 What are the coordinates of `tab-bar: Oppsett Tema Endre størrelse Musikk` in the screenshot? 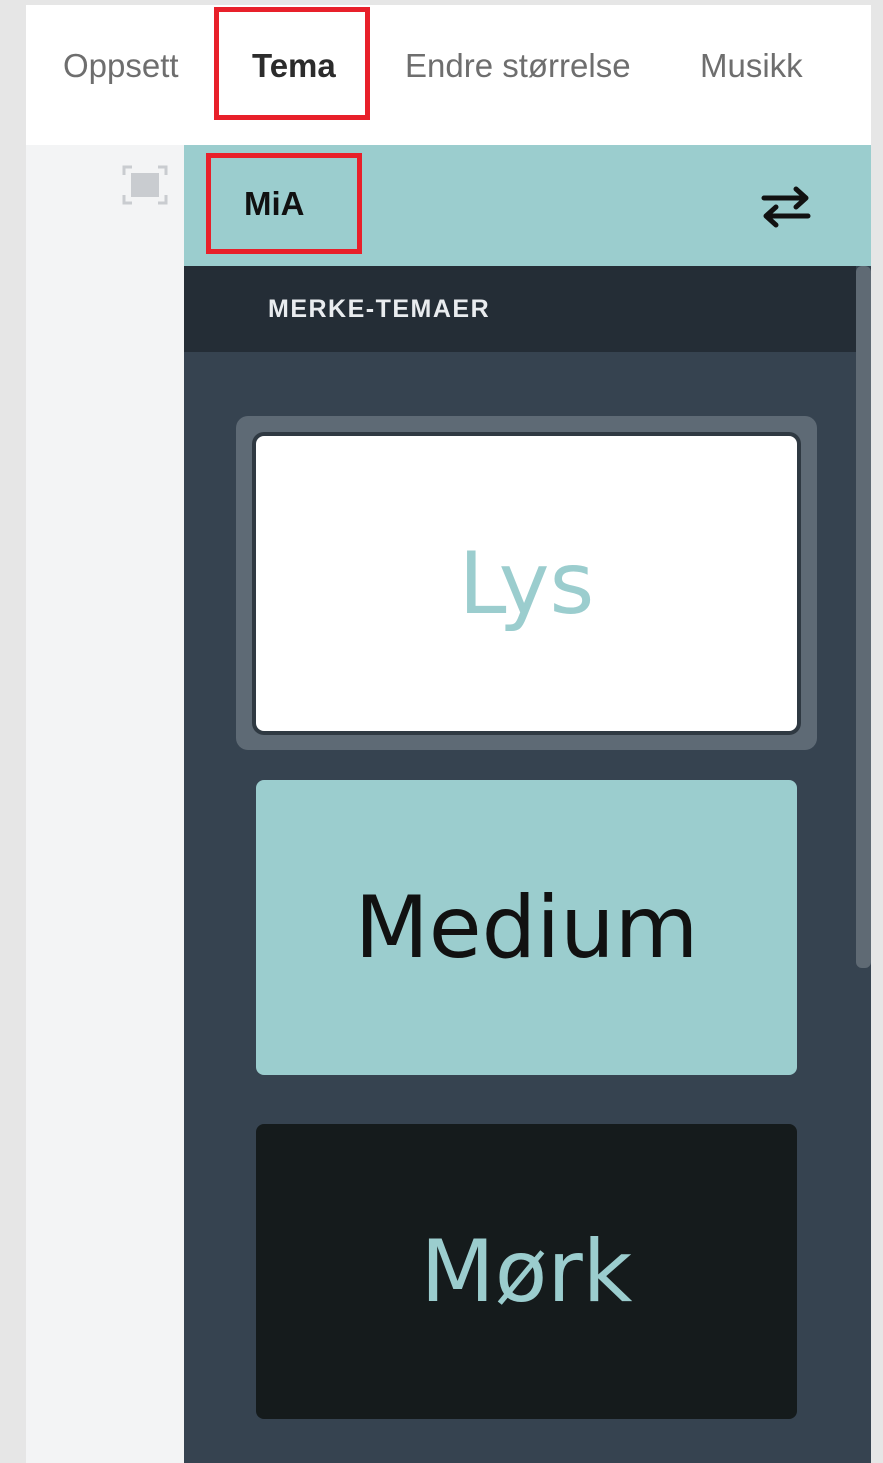 It's located at (448, 75).